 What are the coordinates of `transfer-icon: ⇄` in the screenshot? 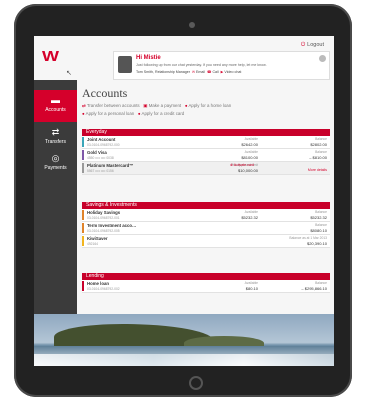 It's located at (55, 132).